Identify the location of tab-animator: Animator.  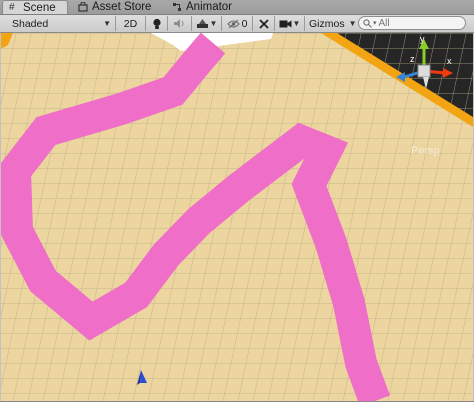
(206, 7).